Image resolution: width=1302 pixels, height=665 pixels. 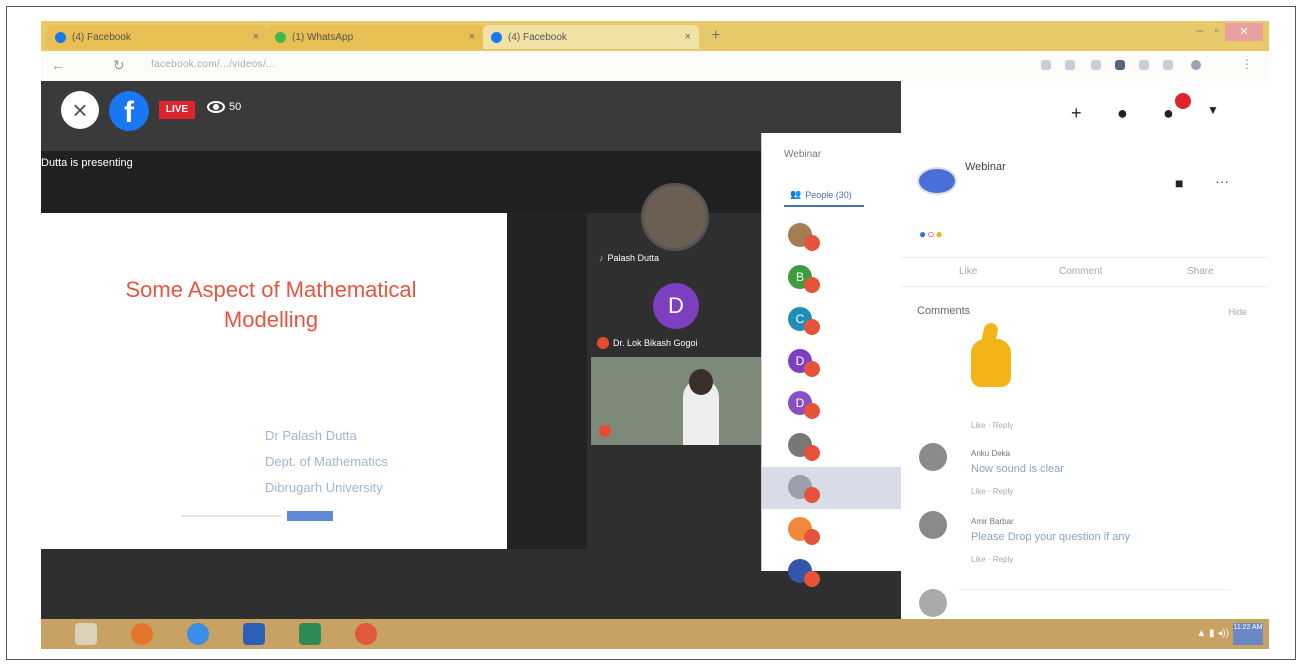 What do you see at coordinates (1080, 271) in the screenshot?
I see `comment-button: Comment` at bounding box center [1080, 271].